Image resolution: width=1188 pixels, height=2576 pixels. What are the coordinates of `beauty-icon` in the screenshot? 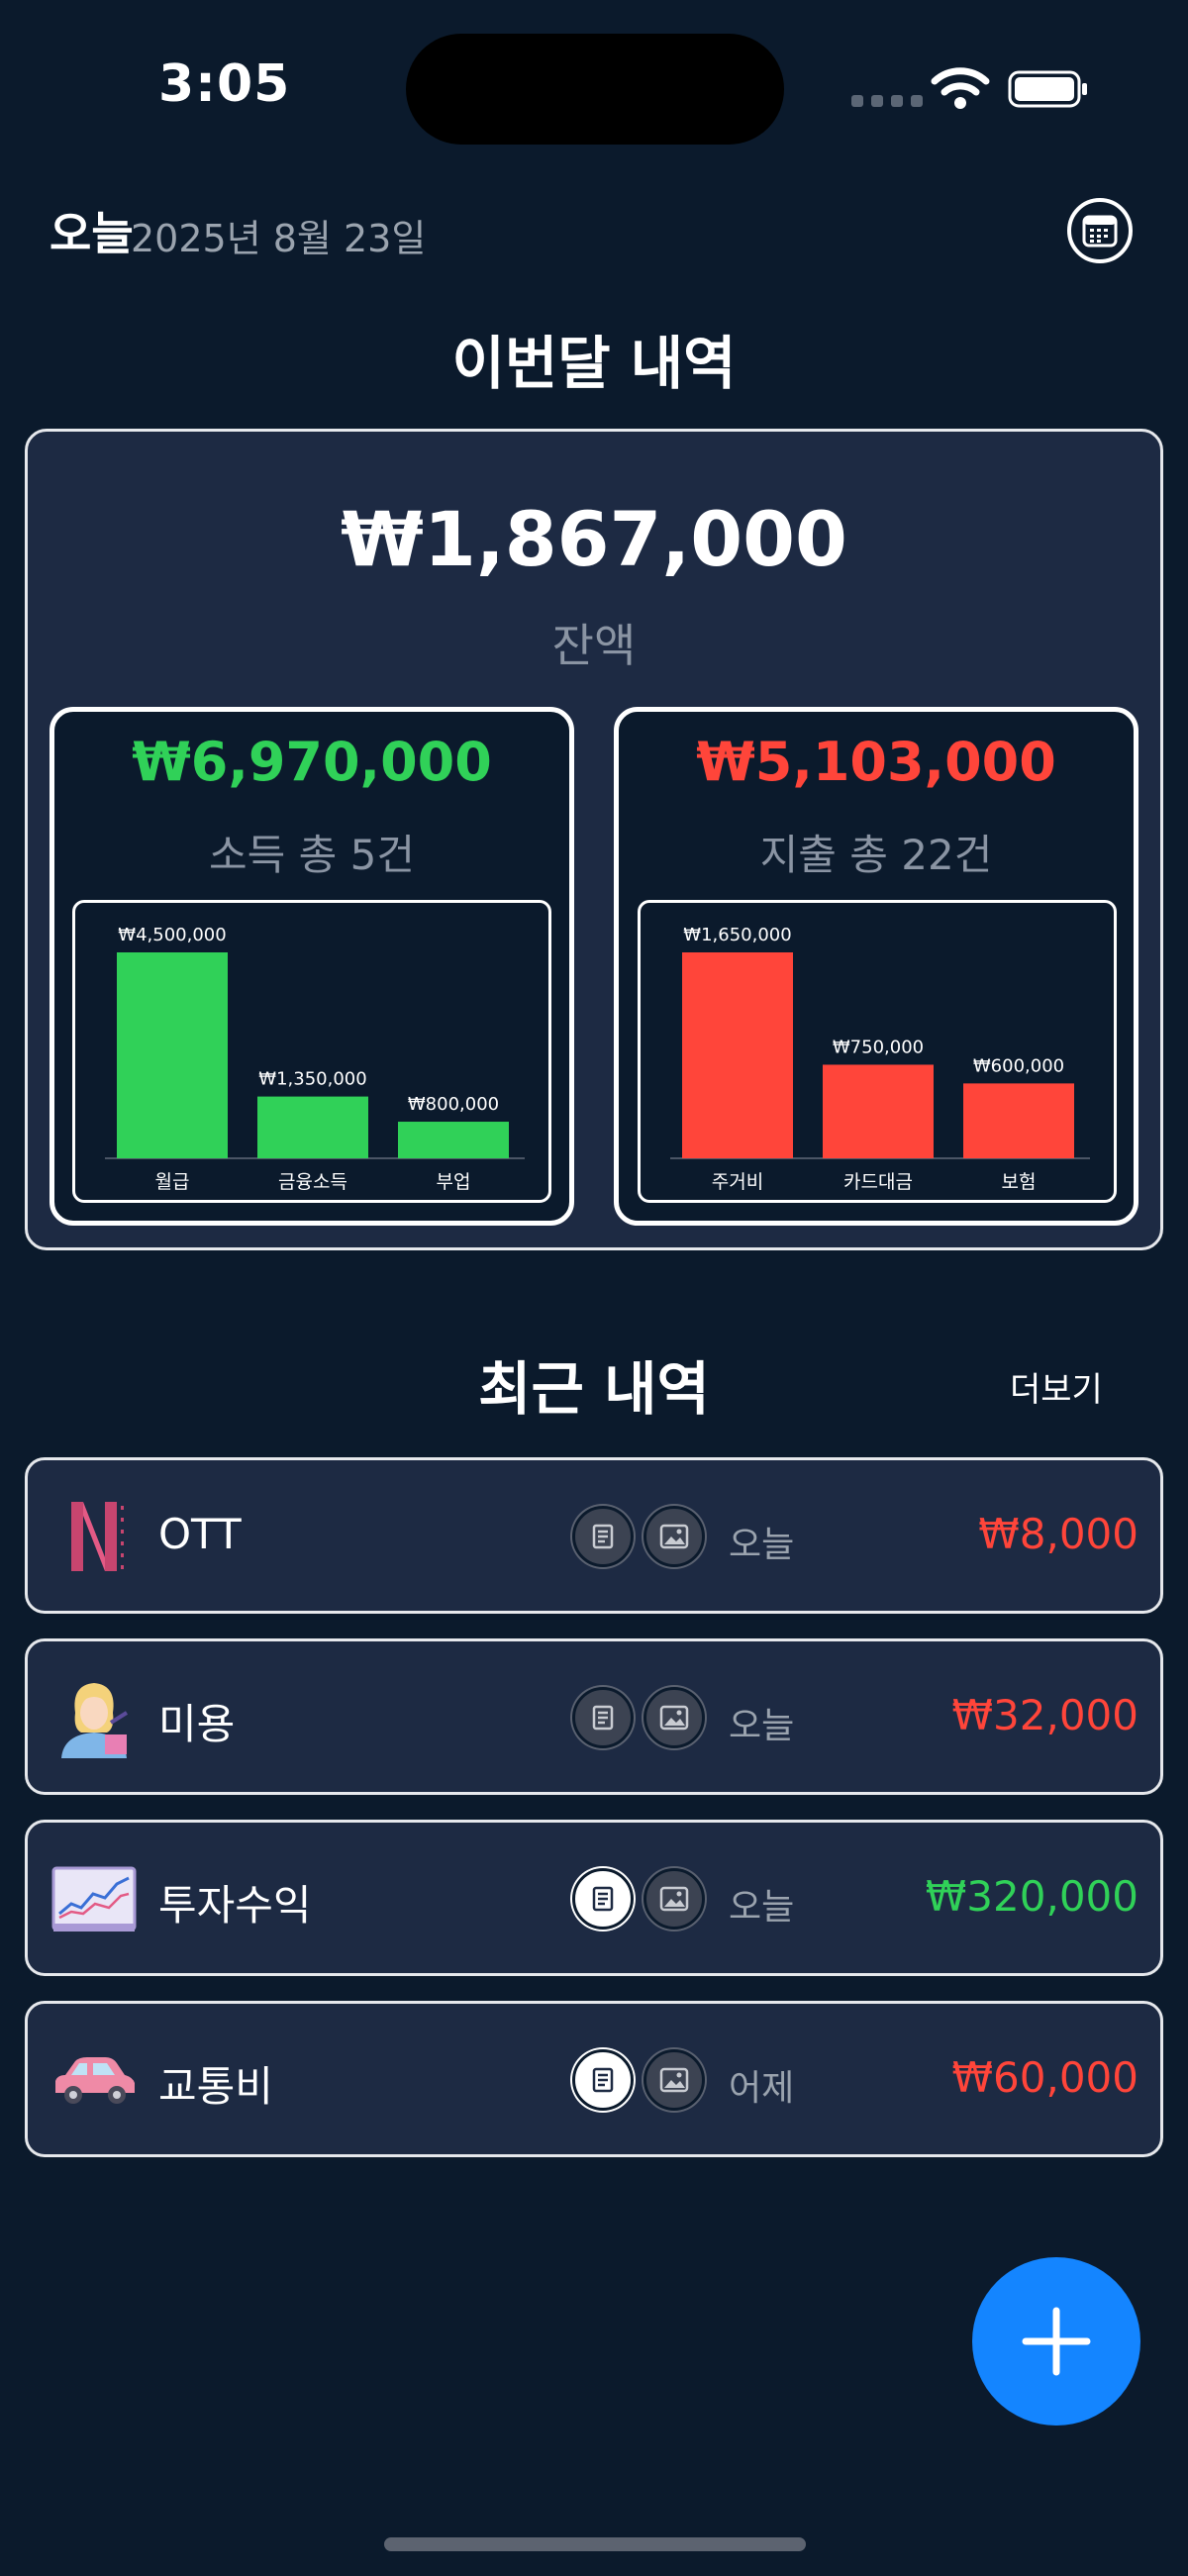 It's located at (95, 1720).